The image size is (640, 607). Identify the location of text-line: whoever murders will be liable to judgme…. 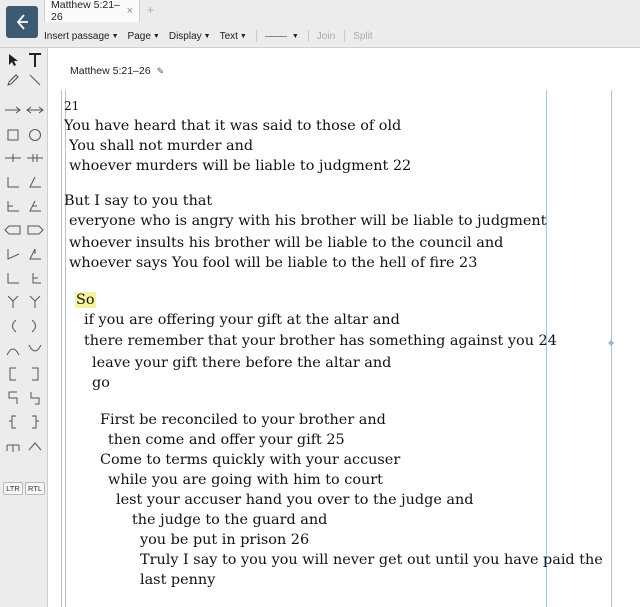
(240, 166).